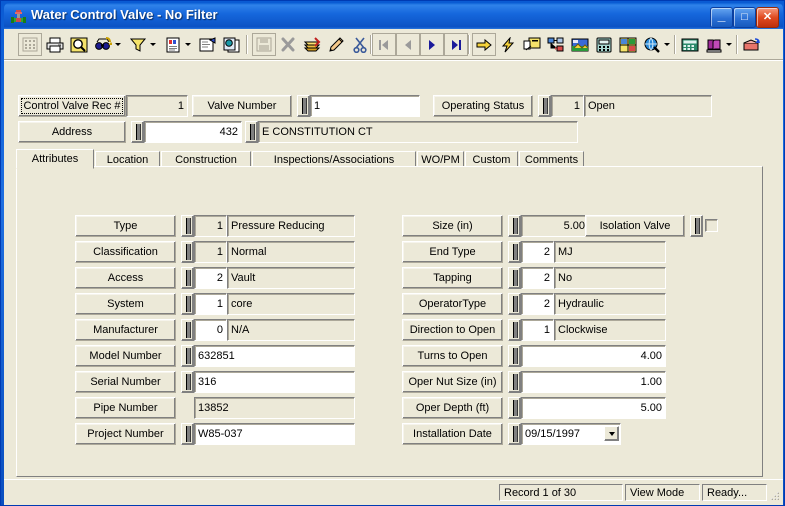 This screenshot has width=785, height=506. I want to click on classification-spinner, so click(187, 252).